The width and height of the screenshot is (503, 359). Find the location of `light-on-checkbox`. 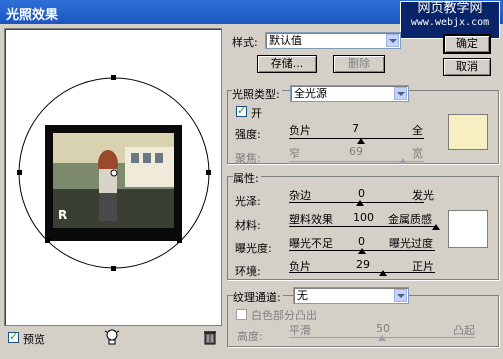

light-on-checkbox is located at coordinates (241, 110).